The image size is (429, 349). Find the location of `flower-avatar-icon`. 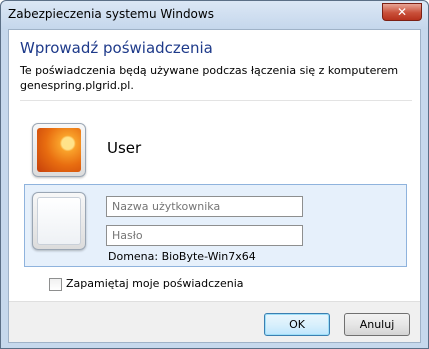

flower-avatar-icon is located at coordinates (59, 150).